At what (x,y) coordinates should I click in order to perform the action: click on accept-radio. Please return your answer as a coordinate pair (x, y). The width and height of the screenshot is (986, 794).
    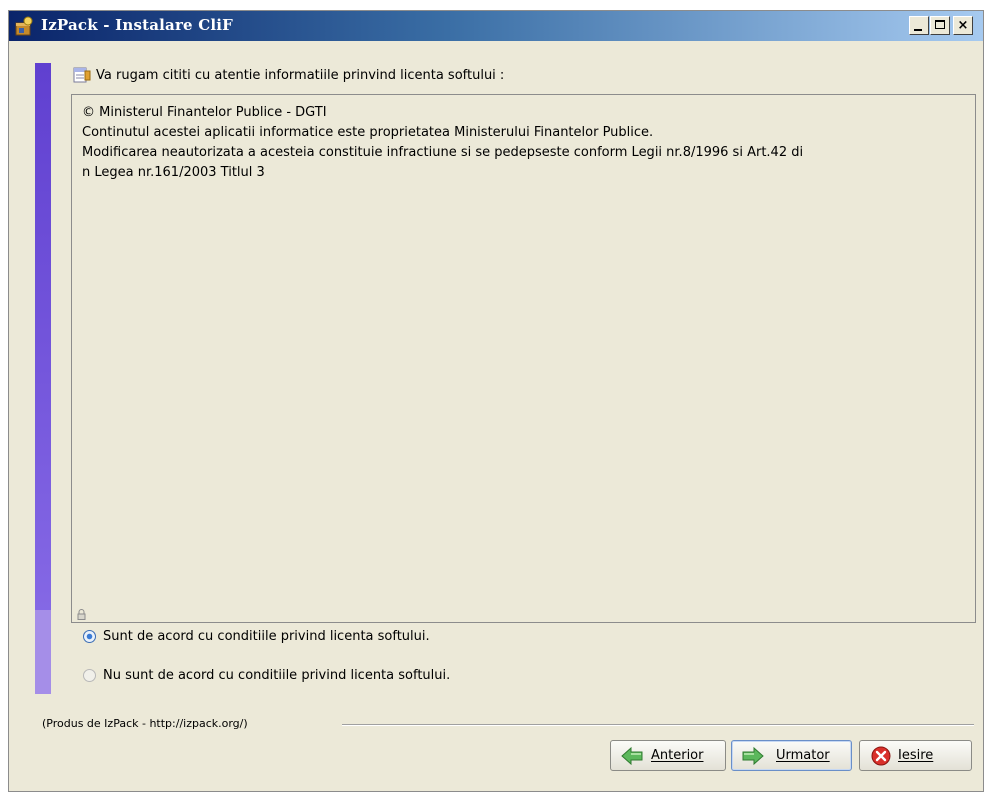
    Looking at the image, I should click on (89, 636).